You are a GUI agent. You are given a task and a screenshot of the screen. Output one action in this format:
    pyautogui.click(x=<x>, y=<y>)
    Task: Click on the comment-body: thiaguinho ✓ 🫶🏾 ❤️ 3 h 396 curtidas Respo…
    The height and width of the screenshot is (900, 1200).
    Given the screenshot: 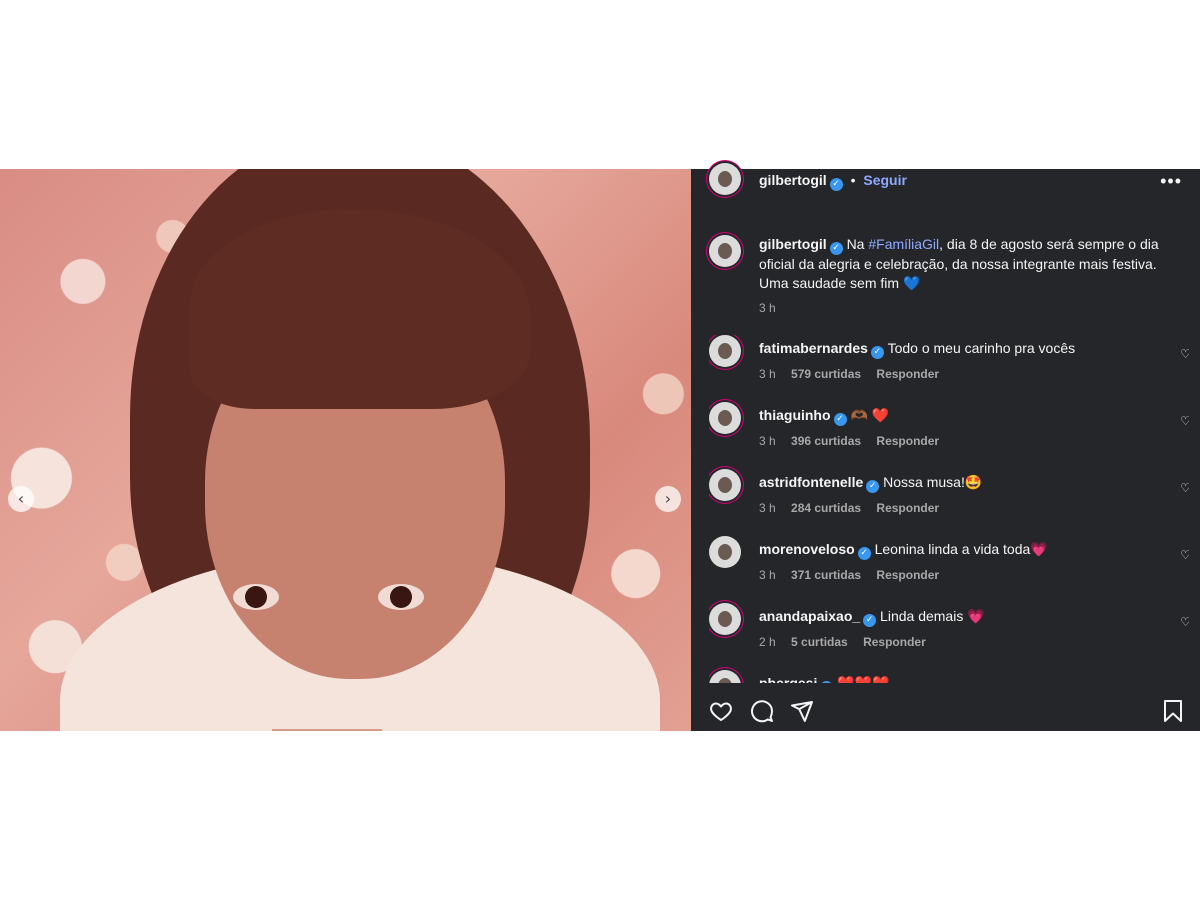 What is the action you would take?
    pyautogui.click(x=964, y=427)
    